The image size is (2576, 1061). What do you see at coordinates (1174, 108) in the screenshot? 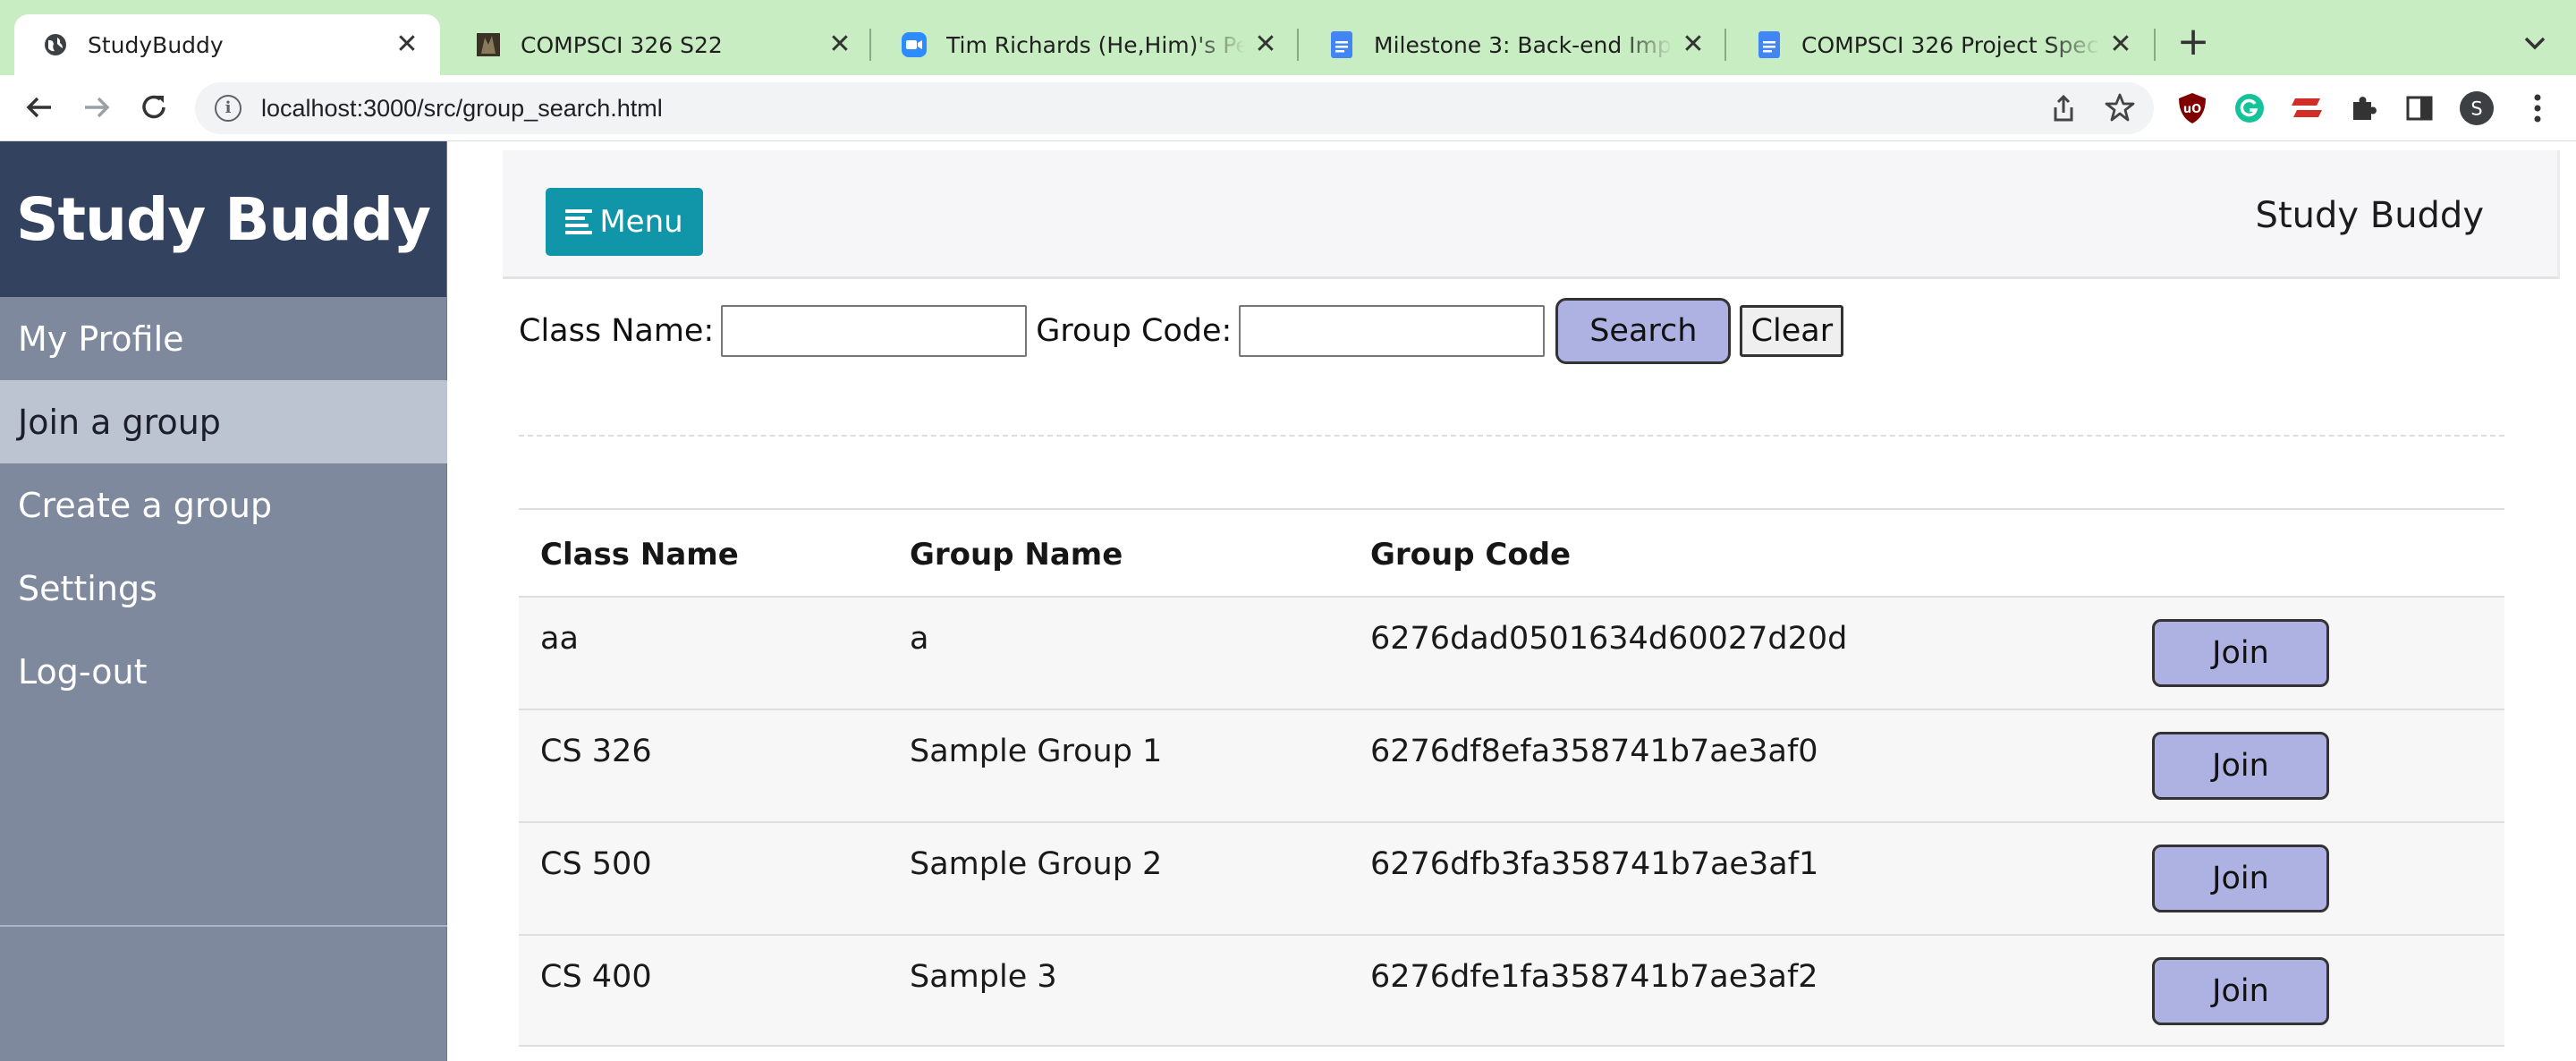
I see `address-bar: i localhost:3000/src/group_search.html` at bounding box center [1174, 108].